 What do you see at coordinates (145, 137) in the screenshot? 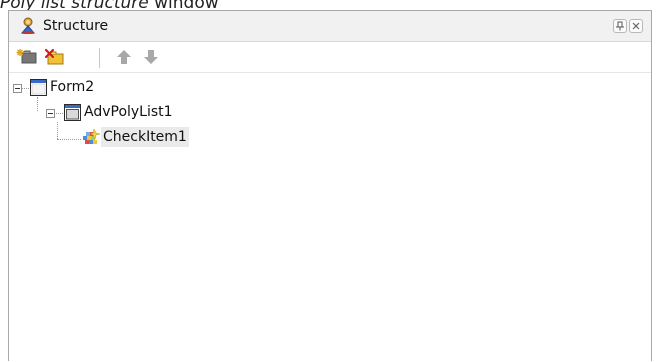
I see `tree-node-label: CheckItem1` at bounding box center [145, 137].